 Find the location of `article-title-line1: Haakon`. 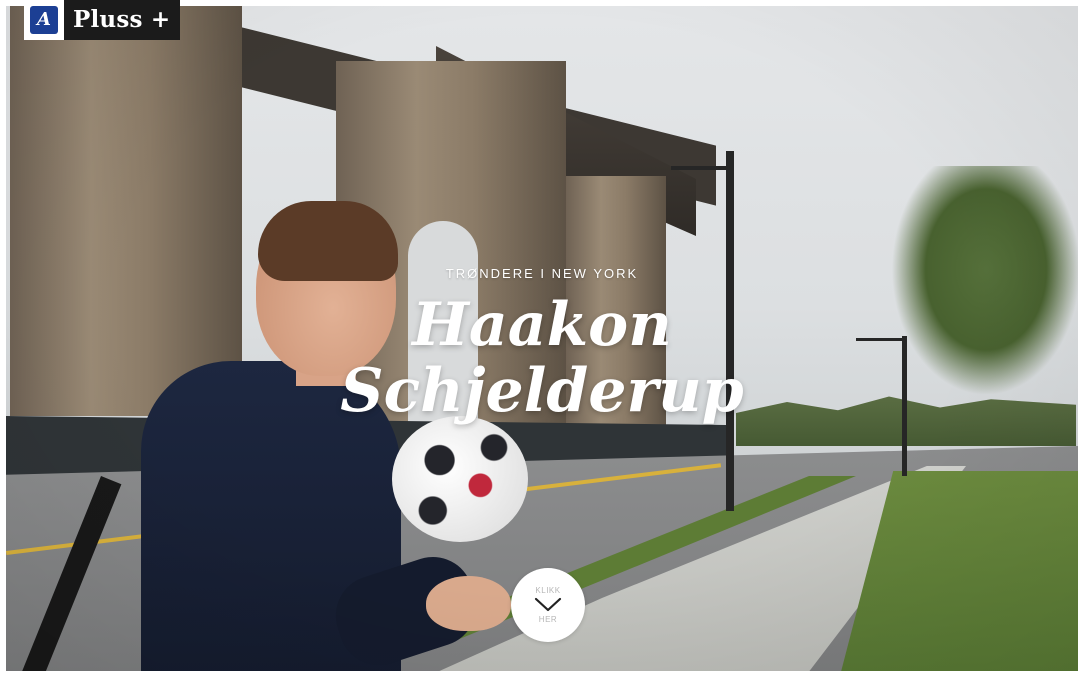

article-title-line1: Haakon is located at coordinates (542, 325).